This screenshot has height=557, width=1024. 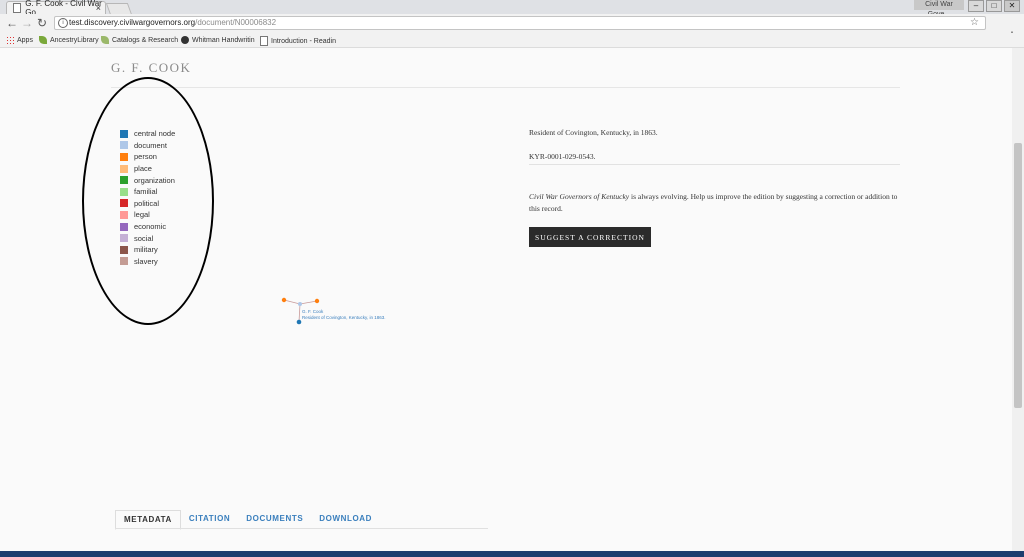 I want to click on bookmark-label: Whitman Handwritin, so click(x=223, y=40).